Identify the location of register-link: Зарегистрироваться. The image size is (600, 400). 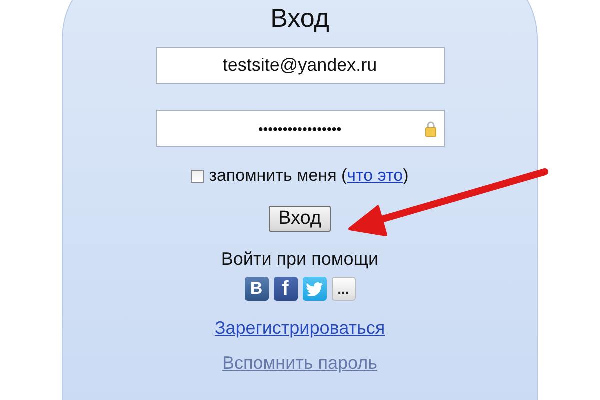
(300, 328).